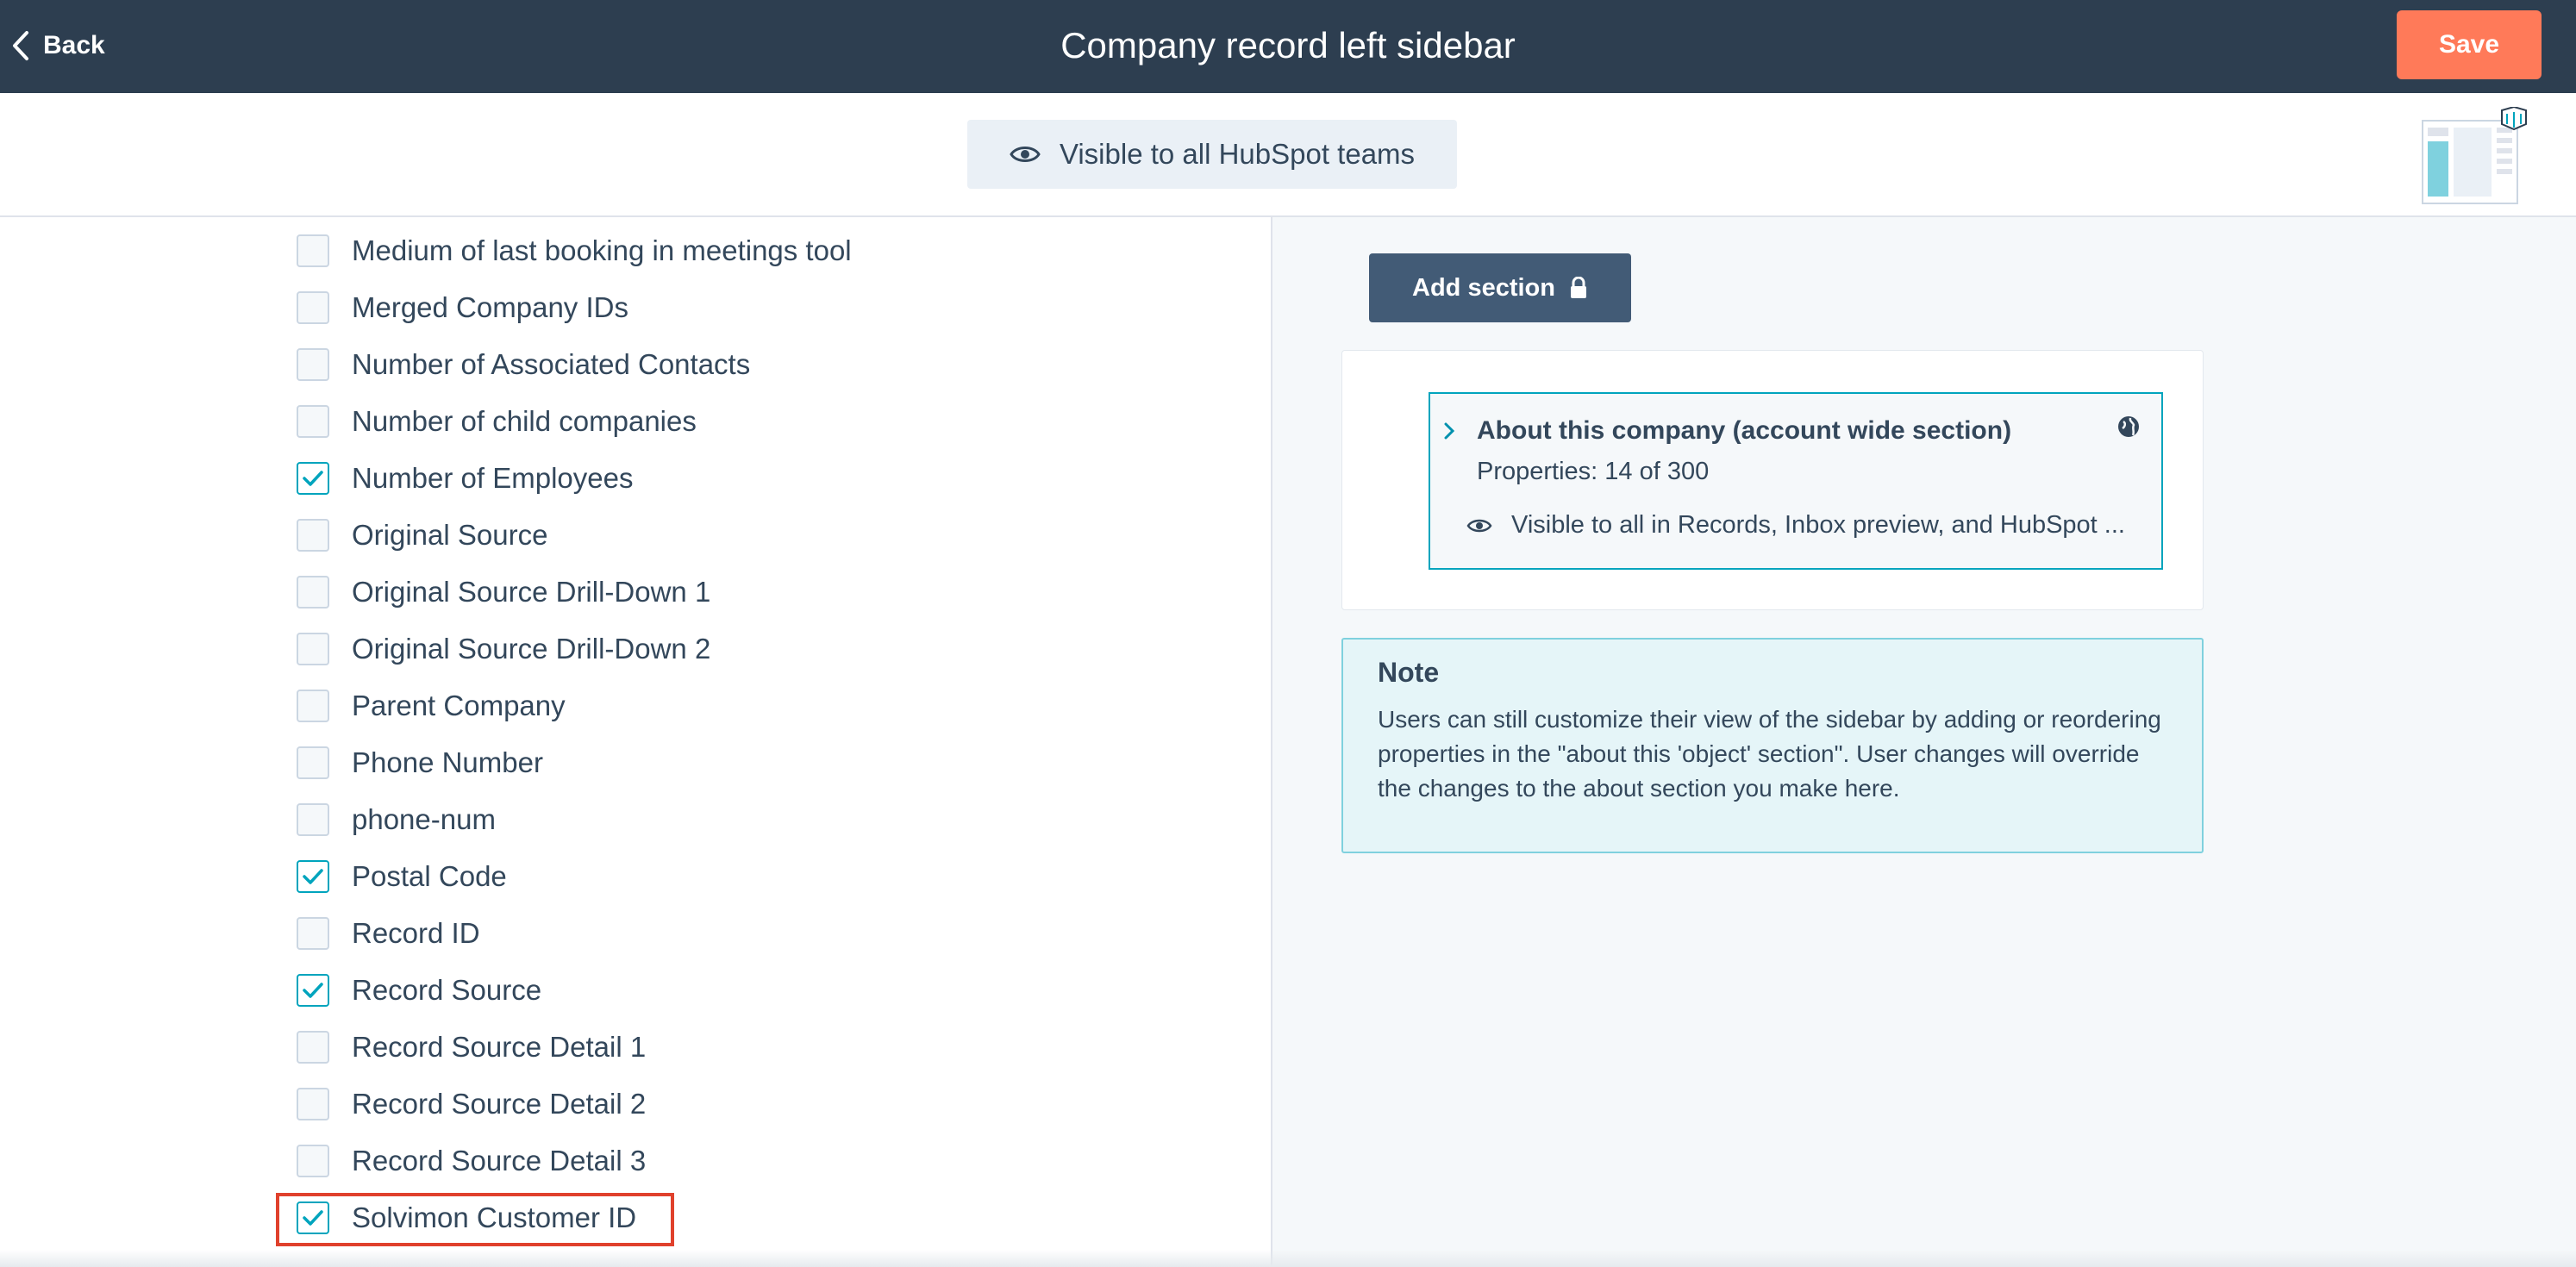  I want to click on globe-icon, so click(2128, 426).